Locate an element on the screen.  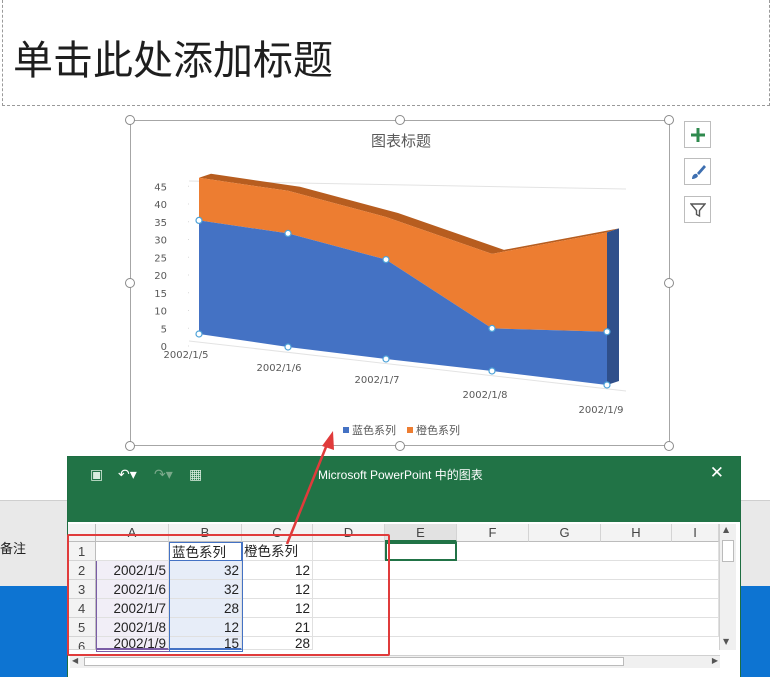
annotation-arrow is located at coordinates (309, 488).